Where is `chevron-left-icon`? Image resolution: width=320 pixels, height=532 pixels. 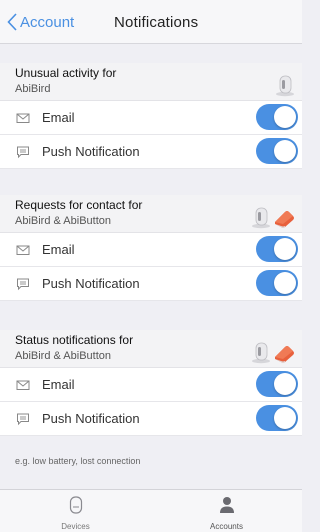
chevron-left-icon is located at coordinates (12, 22).